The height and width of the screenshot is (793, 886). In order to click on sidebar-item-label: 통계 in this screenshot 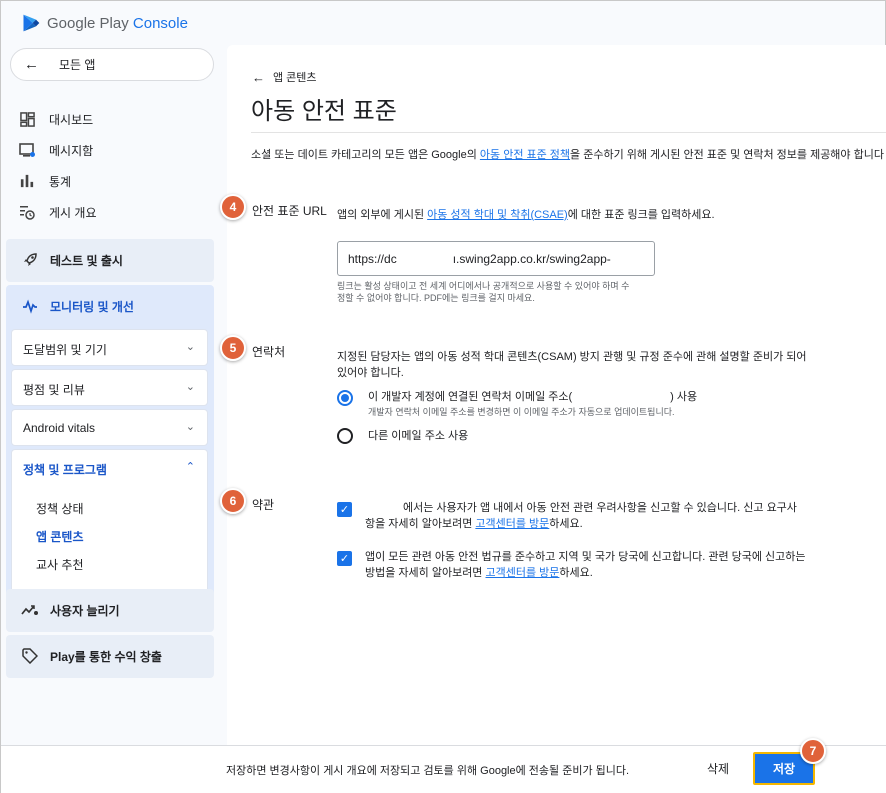, I will do `click(60, 181)`.